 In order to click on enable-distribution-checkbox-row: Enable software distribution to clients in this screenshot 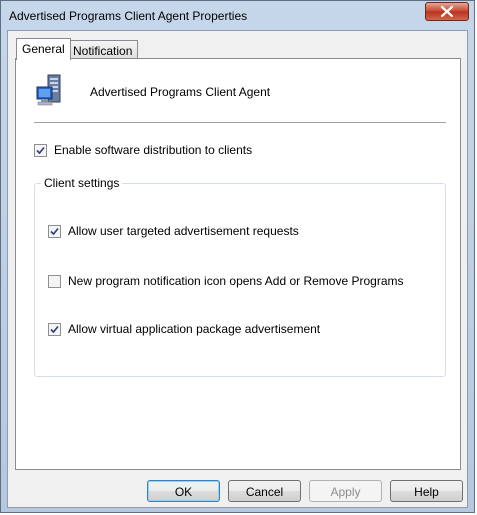, I will do `click(143, 150)`.